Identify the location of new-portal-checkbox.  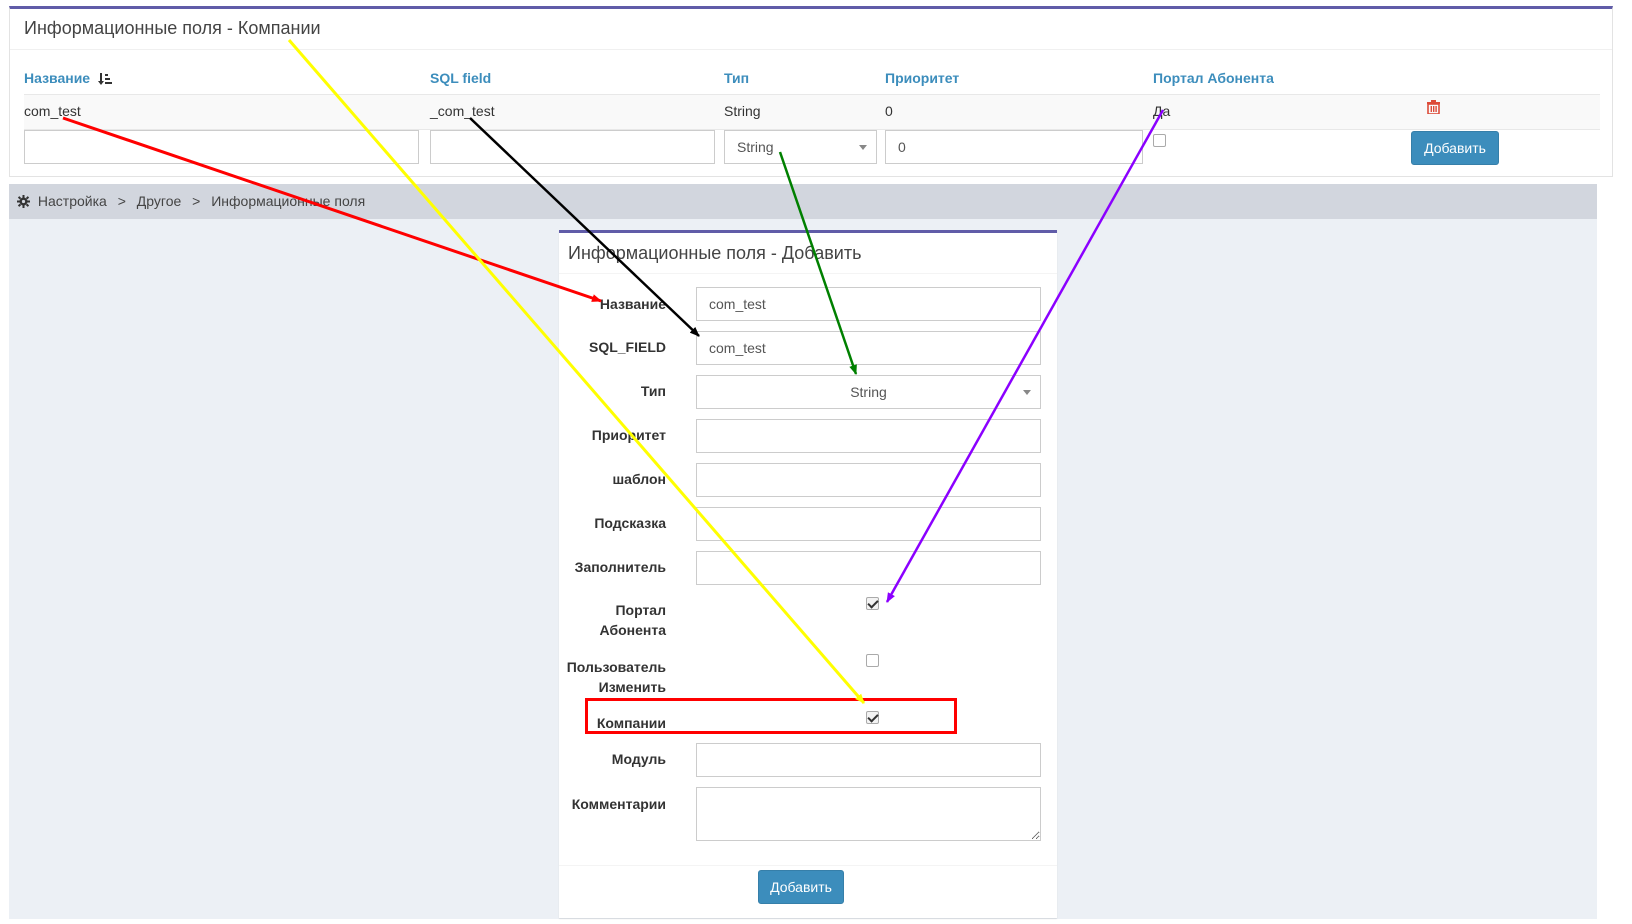
(1159, 140).